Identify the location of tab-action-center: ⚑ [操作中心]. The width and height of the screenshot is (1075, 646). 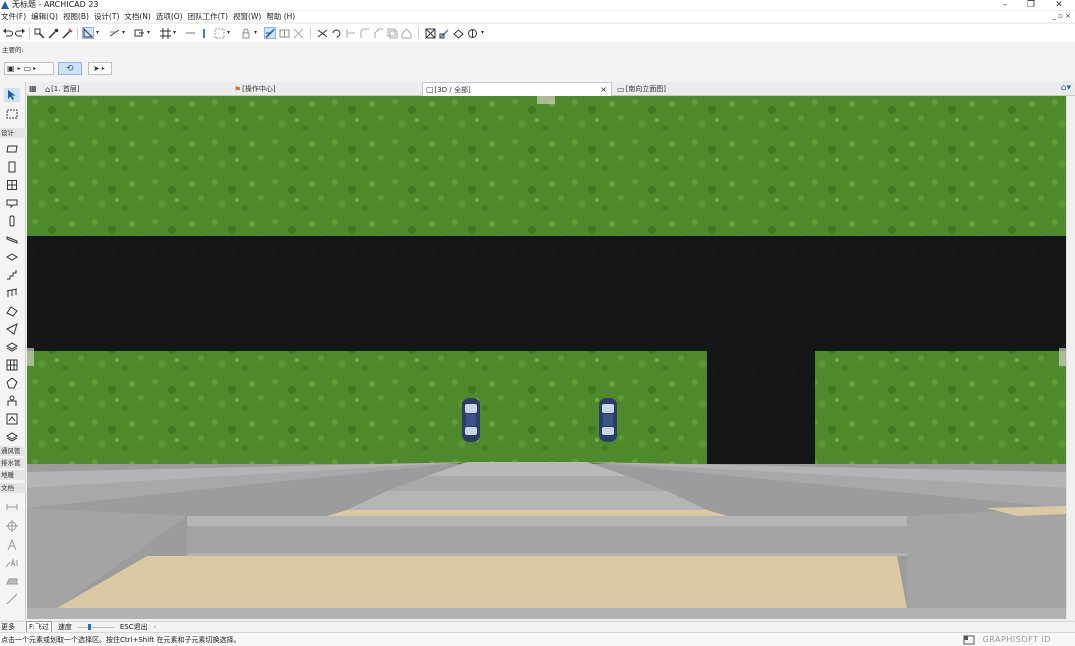
(324, 89).